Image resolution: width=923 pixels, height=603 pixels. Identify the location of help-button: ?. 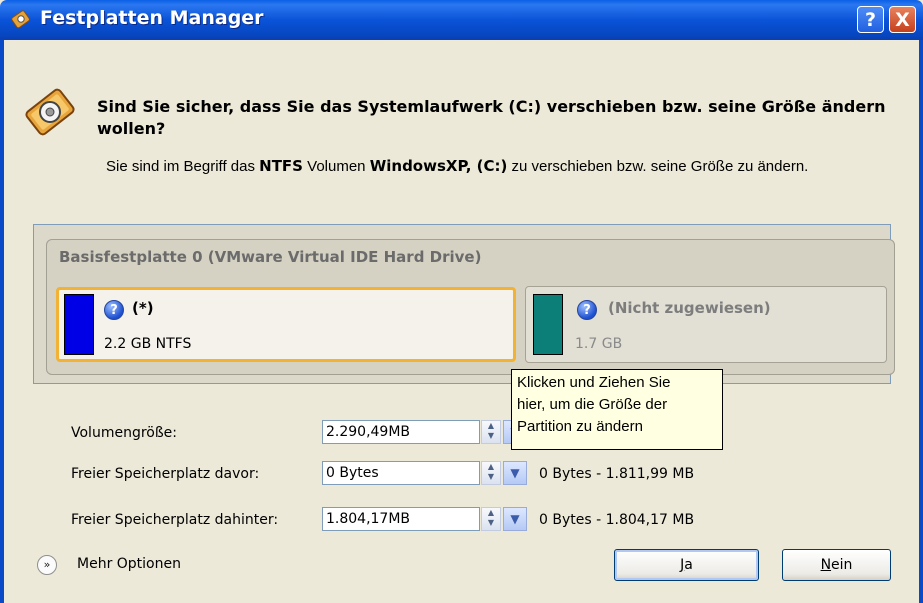
(870, 19).